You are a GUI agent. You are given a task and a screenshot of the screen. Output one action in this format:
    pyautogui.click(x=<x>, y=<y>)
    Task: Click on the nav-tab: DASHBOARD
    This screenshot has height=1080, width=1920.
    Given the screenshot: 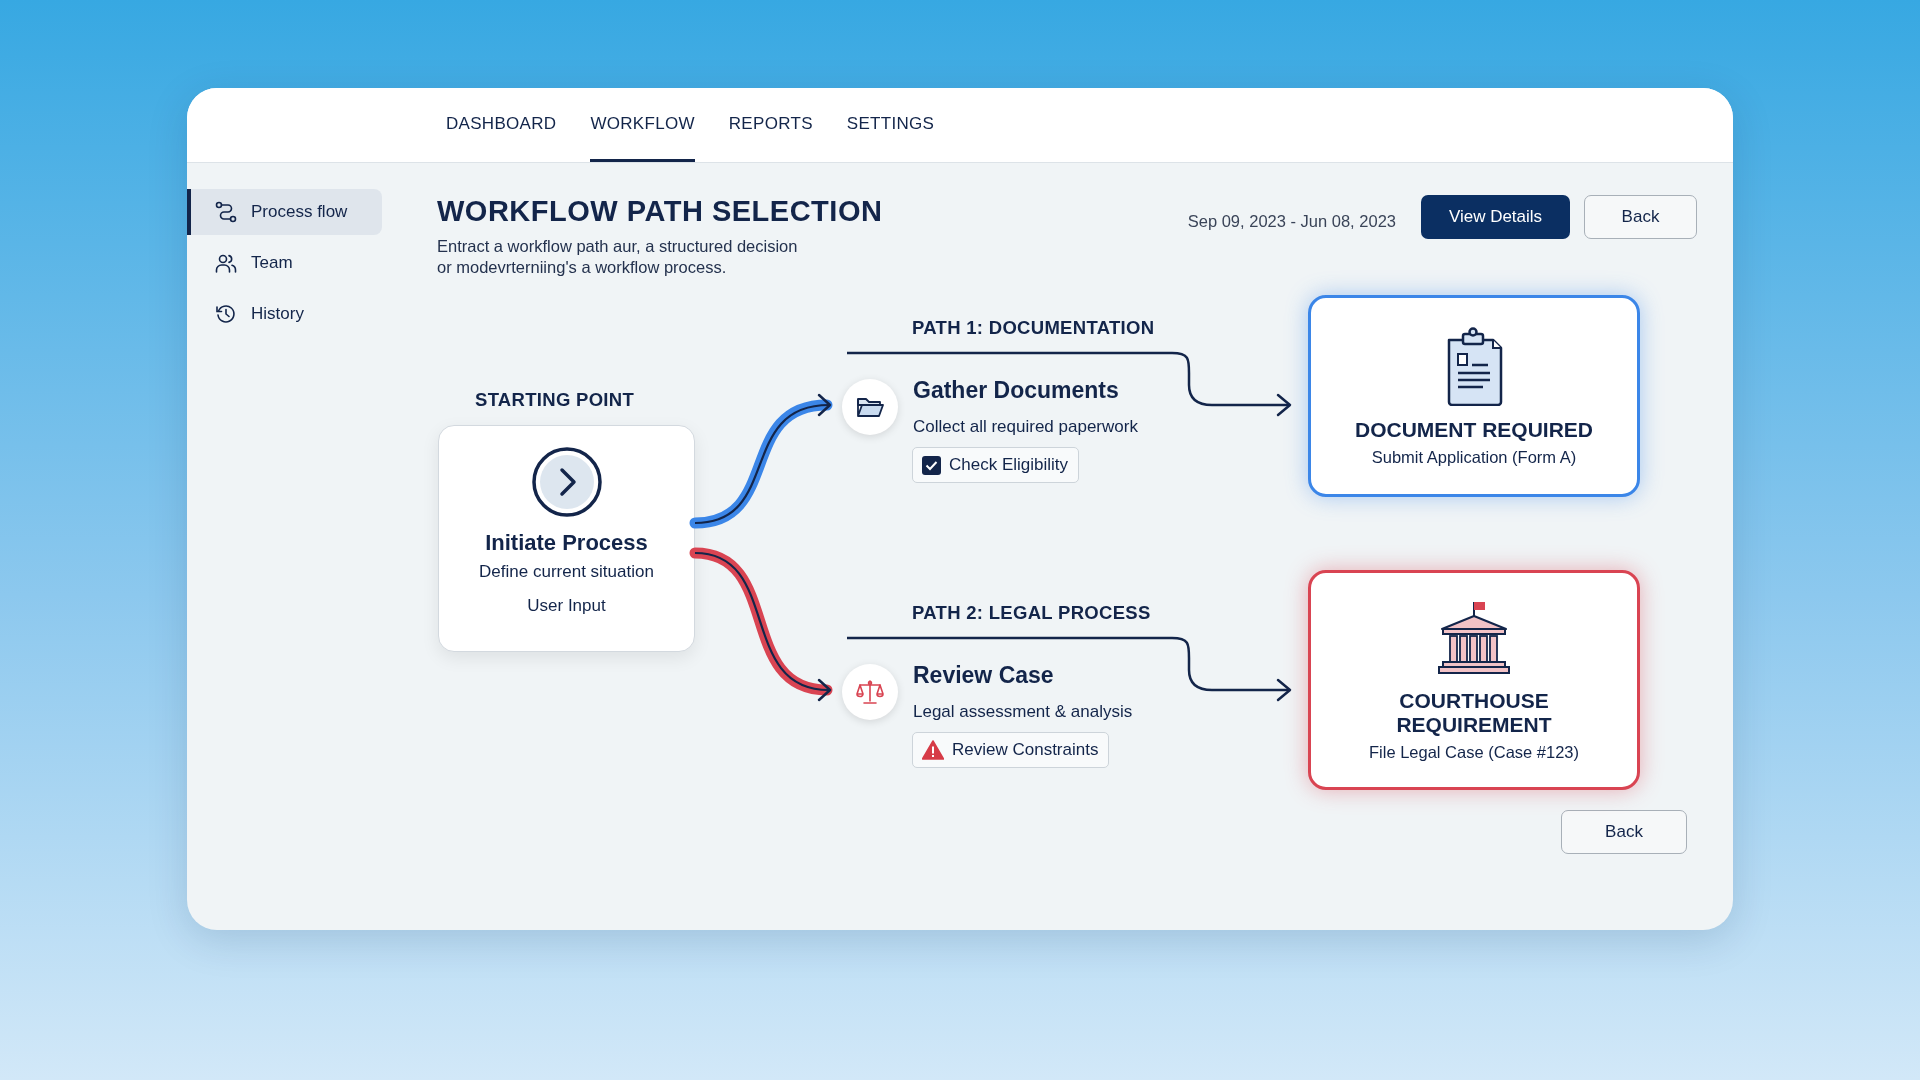 What is the action you would take?
    pyautogui.click(x=501, y=125)
    